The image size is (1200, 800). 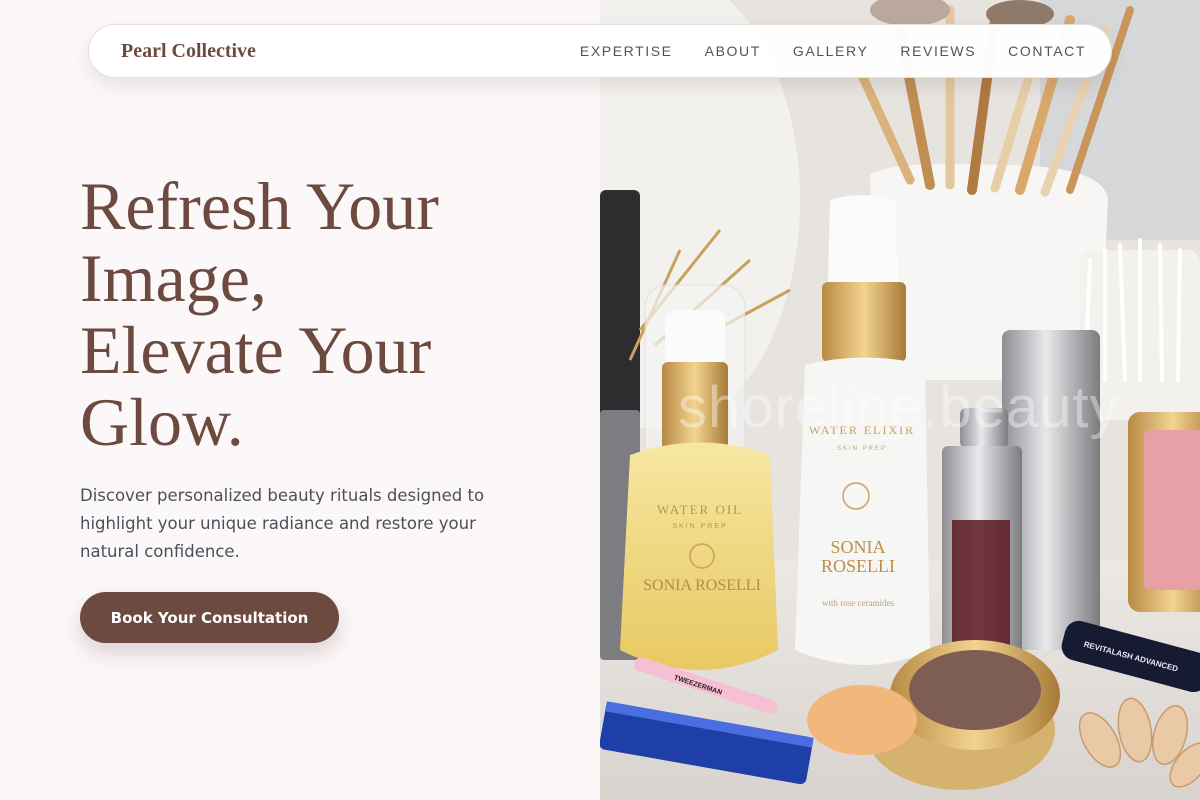 I want to click on oil-bottle-sub-label: SKIN PREP, so click(x=699, y=526).